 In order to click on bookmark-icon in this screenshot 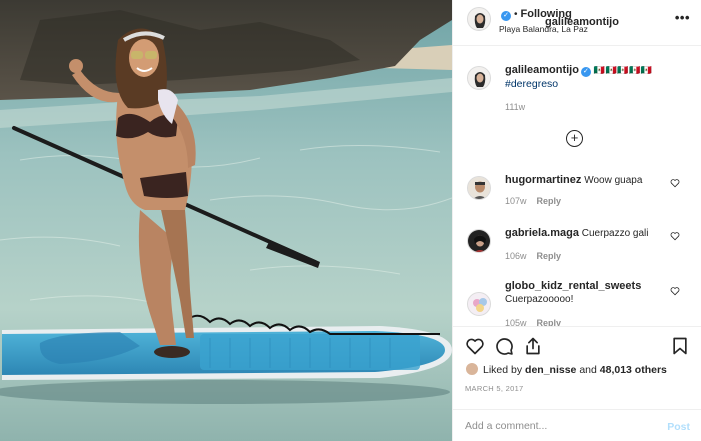, I will do `click(680, 346)`.